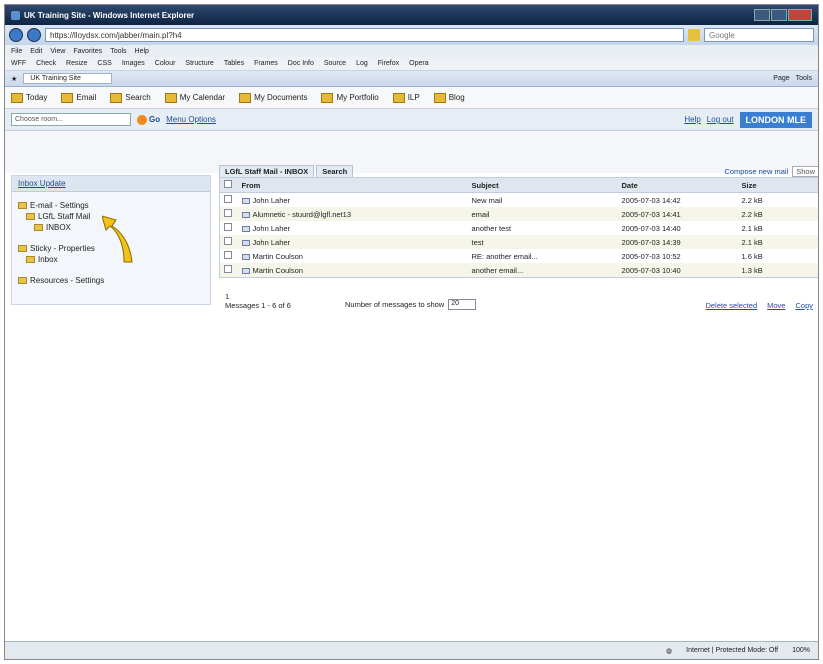  Describe the element at coordinates (273, 97) in the screenshot. I see `nav-documents: My Documents` at that location.